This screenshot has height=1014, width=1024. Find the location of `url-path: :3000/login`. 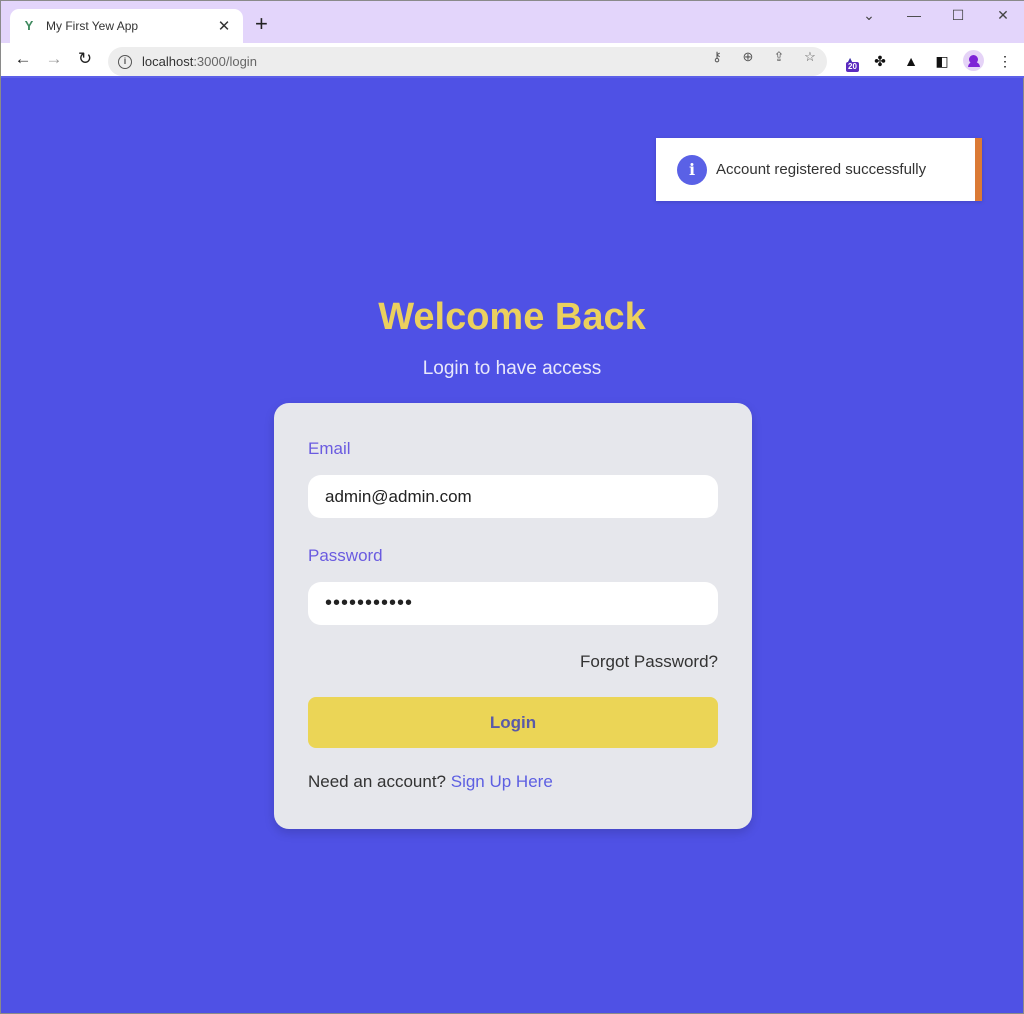

url-path: :3000/login is located at coordinates (225, 61).